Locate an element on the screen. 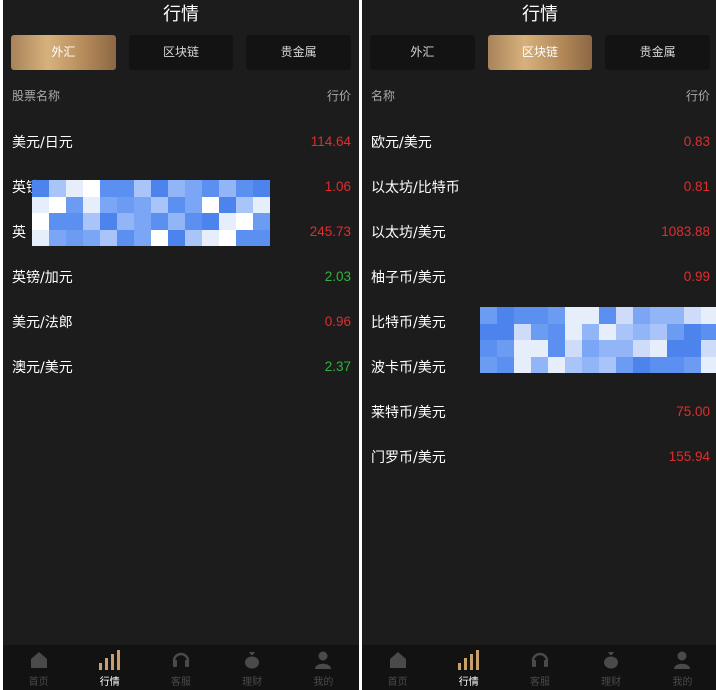 The image size is (716, 690). redaction-mosaic is located at coordinates (598, 340).